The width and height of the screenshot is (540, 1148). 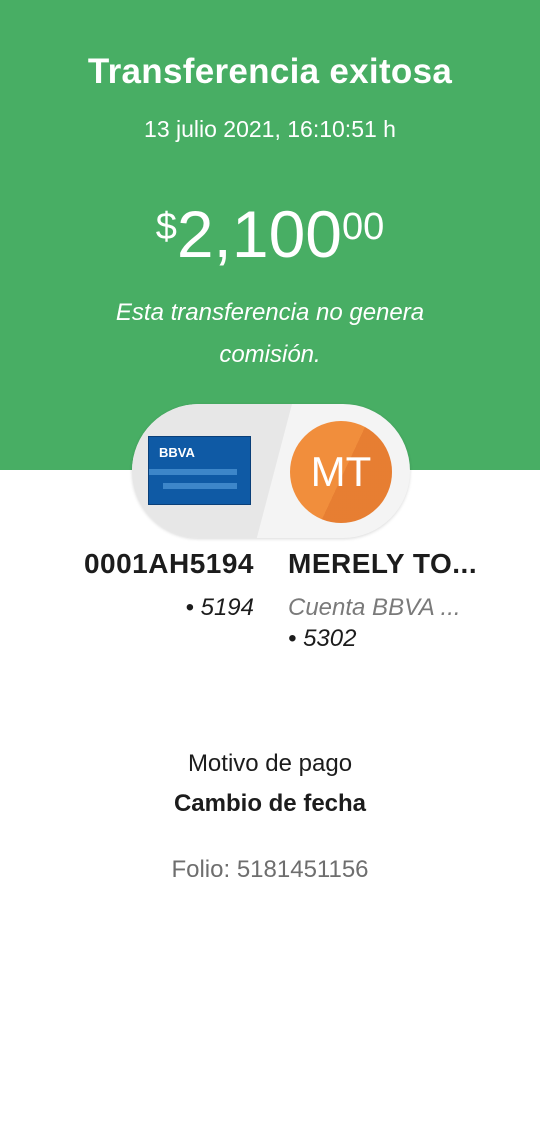 What do you see at coordinates (270, 129) in the screenshot?
I see `transfer-datetime: 13 julio 2021, 16:10:51 h` at bounding box center [270, 129].